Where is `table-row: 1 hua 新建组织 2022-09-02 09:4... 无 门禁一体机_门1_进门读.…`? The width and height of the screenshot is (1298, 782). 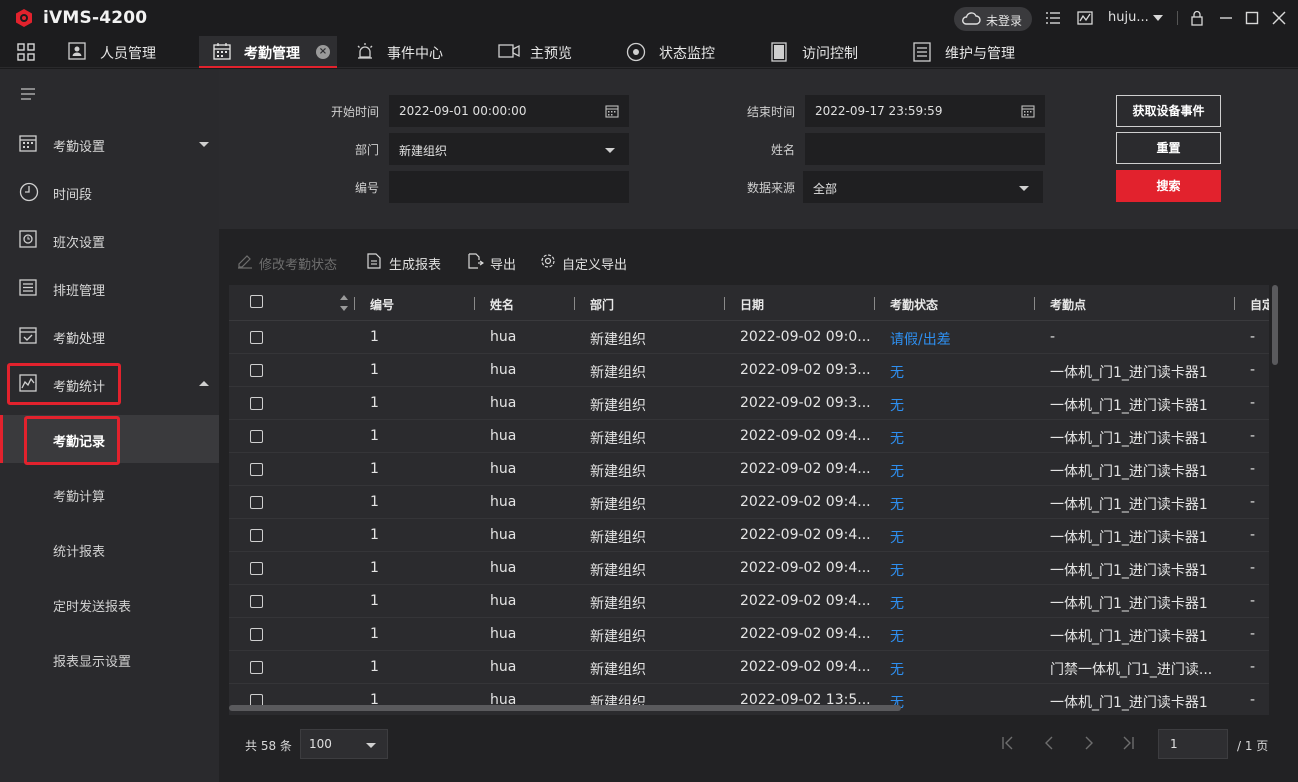
table-row: 1 hua 新建组织 2022-09-02 09:4... 无 门禁一体机_门1_进门读.… is located at coordinates (749, 667).